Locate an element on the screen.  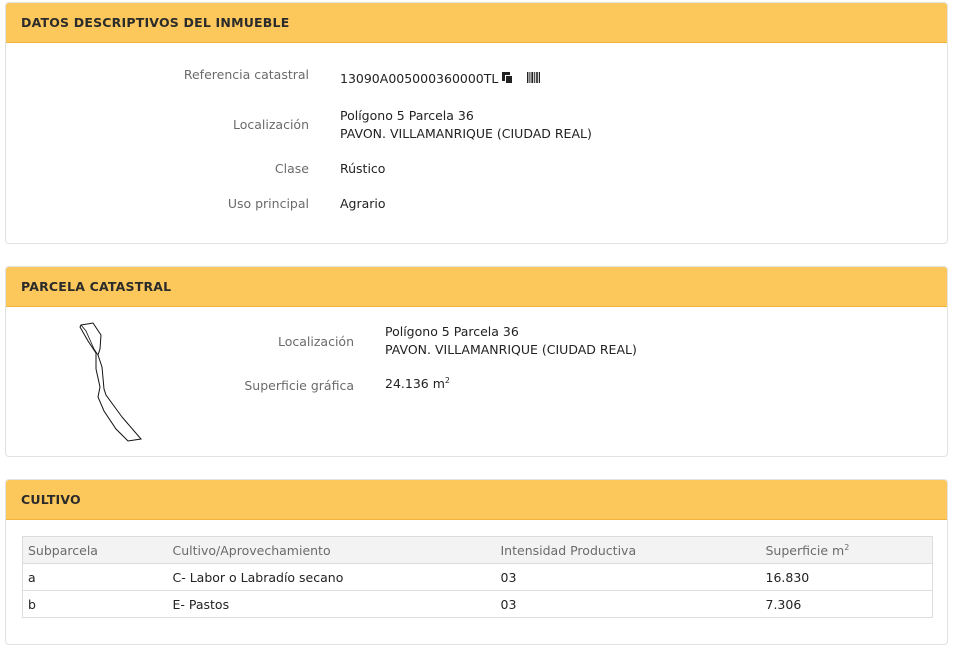
col-cultivo: Cultivo/Aprovechamiento is located at coordinates (331, 550).